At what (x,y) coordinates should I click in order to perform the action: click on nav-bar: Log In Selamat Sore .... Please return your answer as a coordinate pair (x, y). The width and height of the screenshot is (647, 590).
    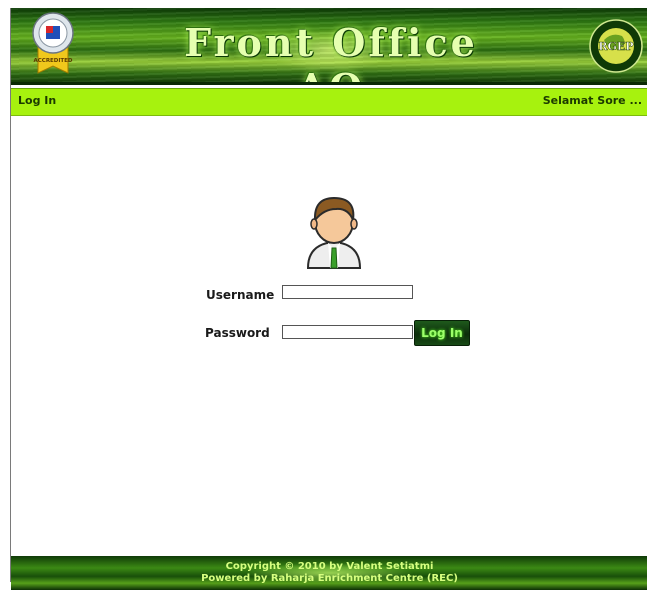
    Looking at the image, I should click on (329, 102).